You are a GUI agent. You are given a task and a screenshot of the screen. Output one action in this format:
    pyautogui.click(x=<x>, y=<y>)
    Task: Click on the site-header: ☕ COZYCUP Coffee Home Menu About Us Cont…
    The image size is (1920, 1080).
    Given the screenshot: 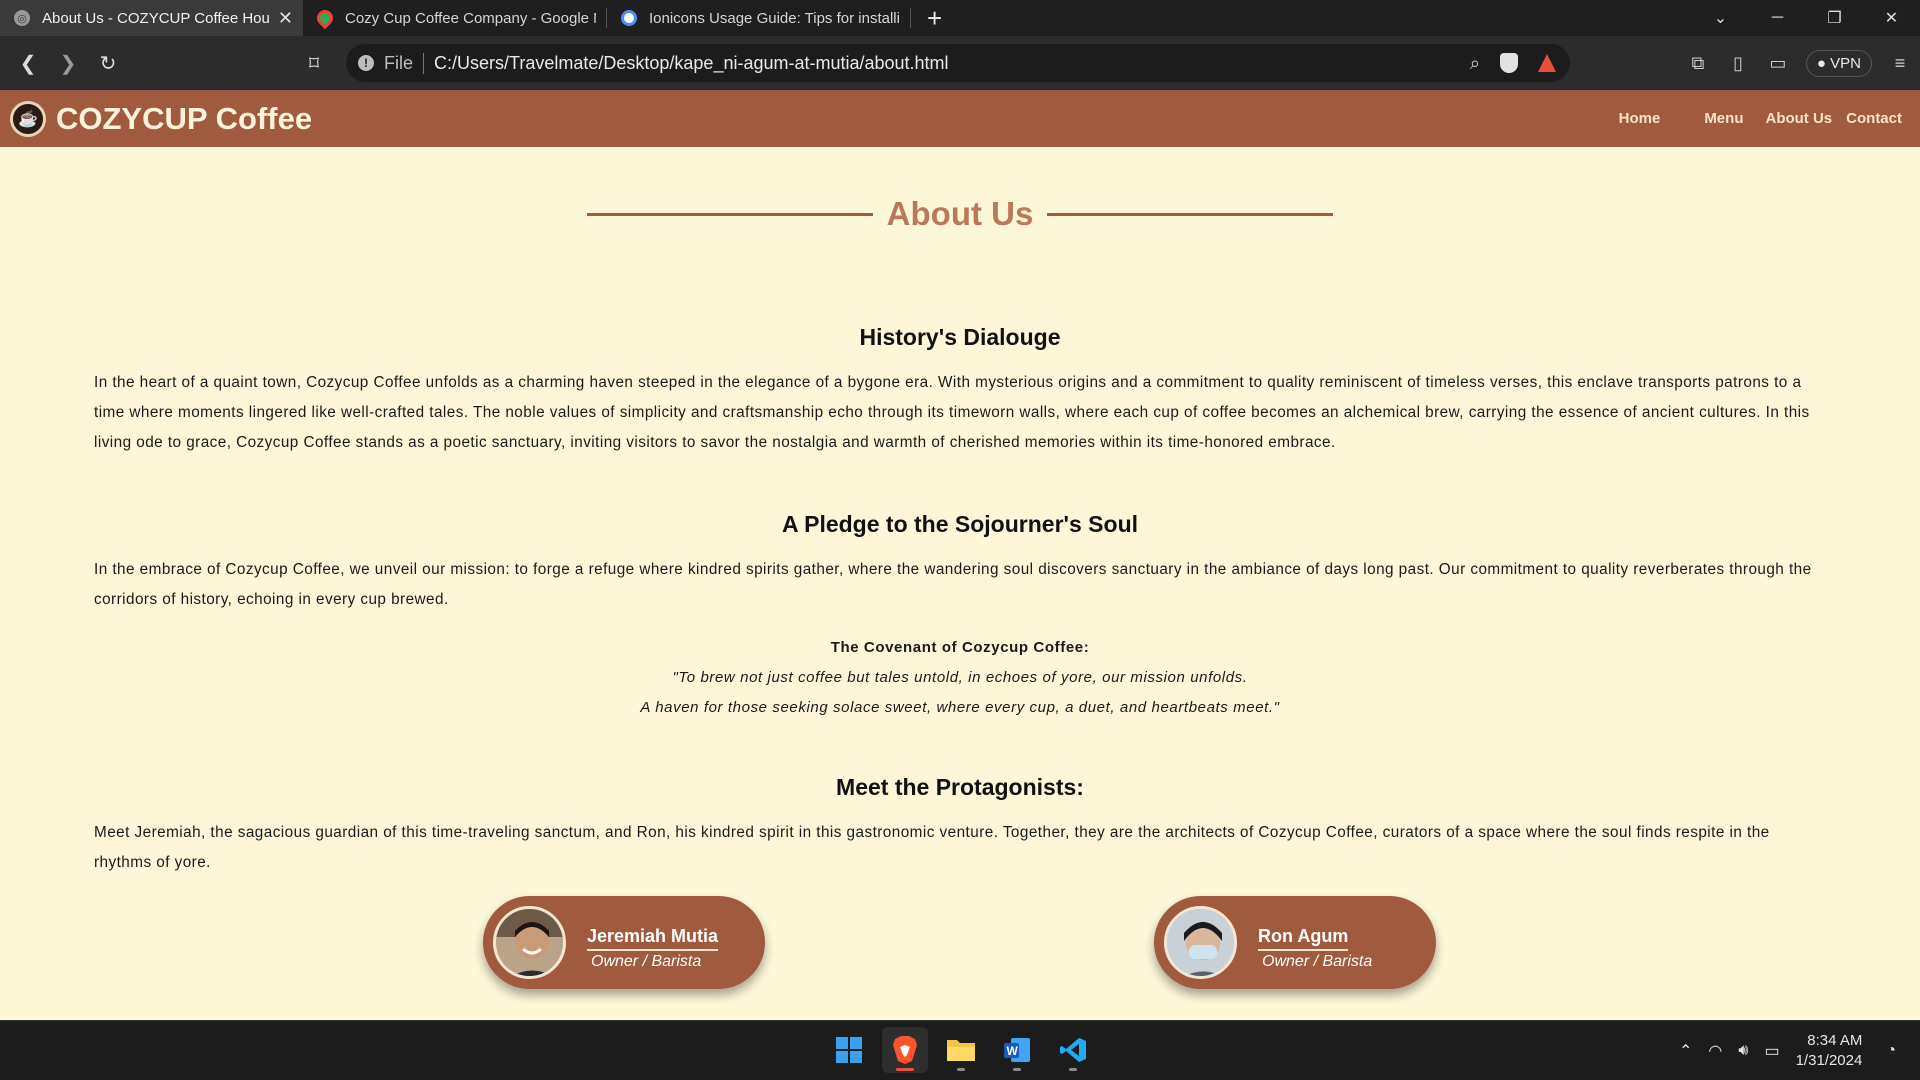 What is the action you would take?
    pyautogui.click(x=960, y=118)
    